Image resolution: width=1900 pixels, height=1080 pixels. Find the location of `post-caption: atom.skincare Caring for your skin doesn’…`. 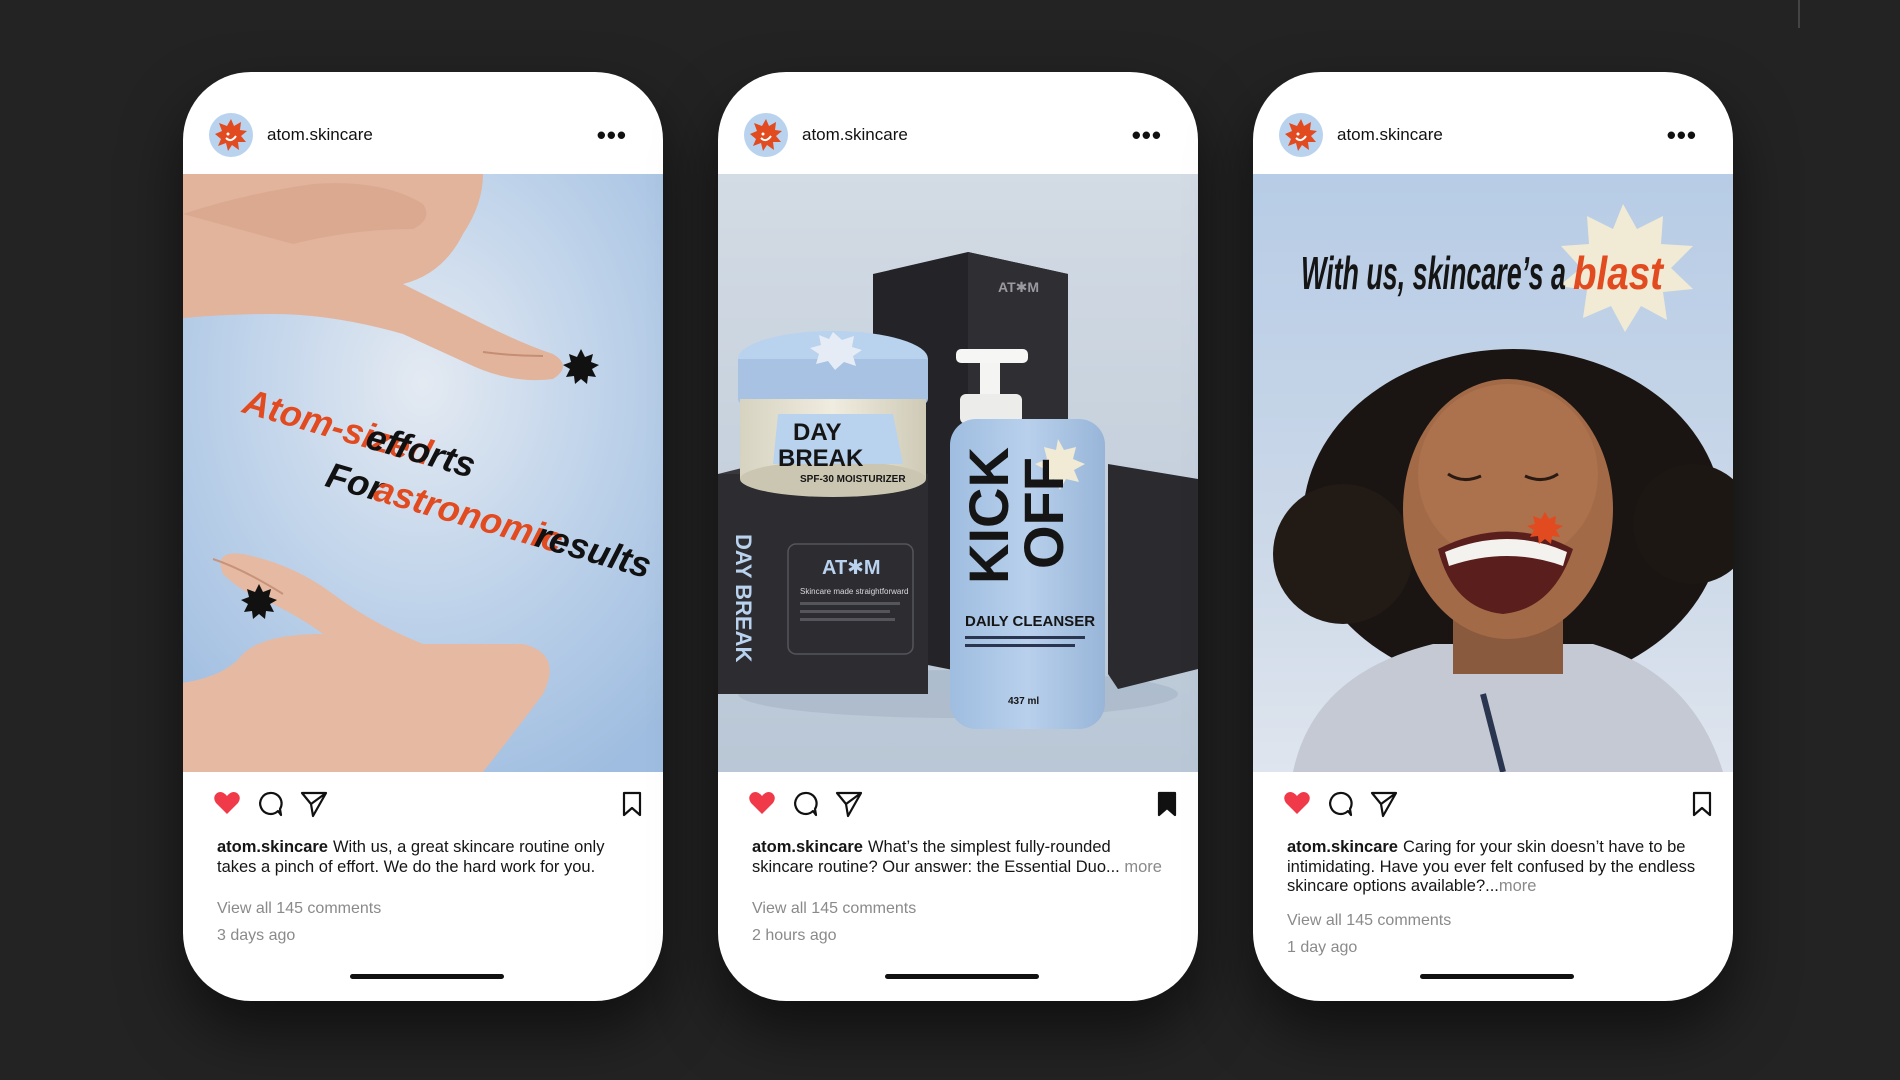

post-caption: atom.skincare Caring for your skin doesn’… is located at coordinates (1497, 867).